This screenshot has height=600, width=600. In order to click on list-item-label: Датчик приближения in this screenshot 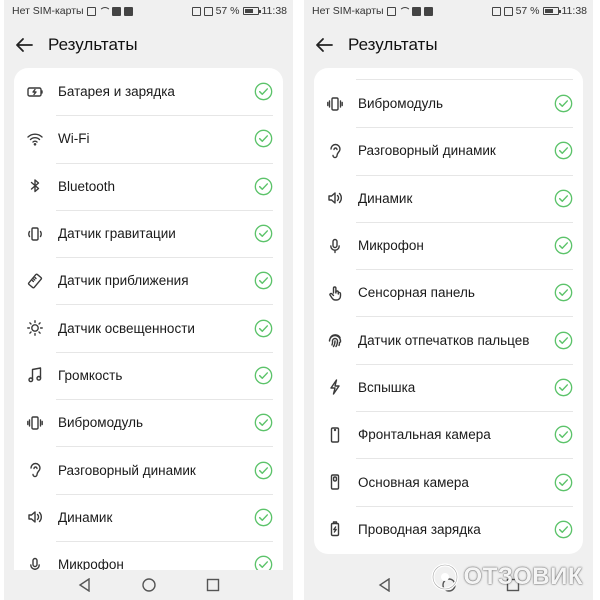, I will do `click(123, 281)`.